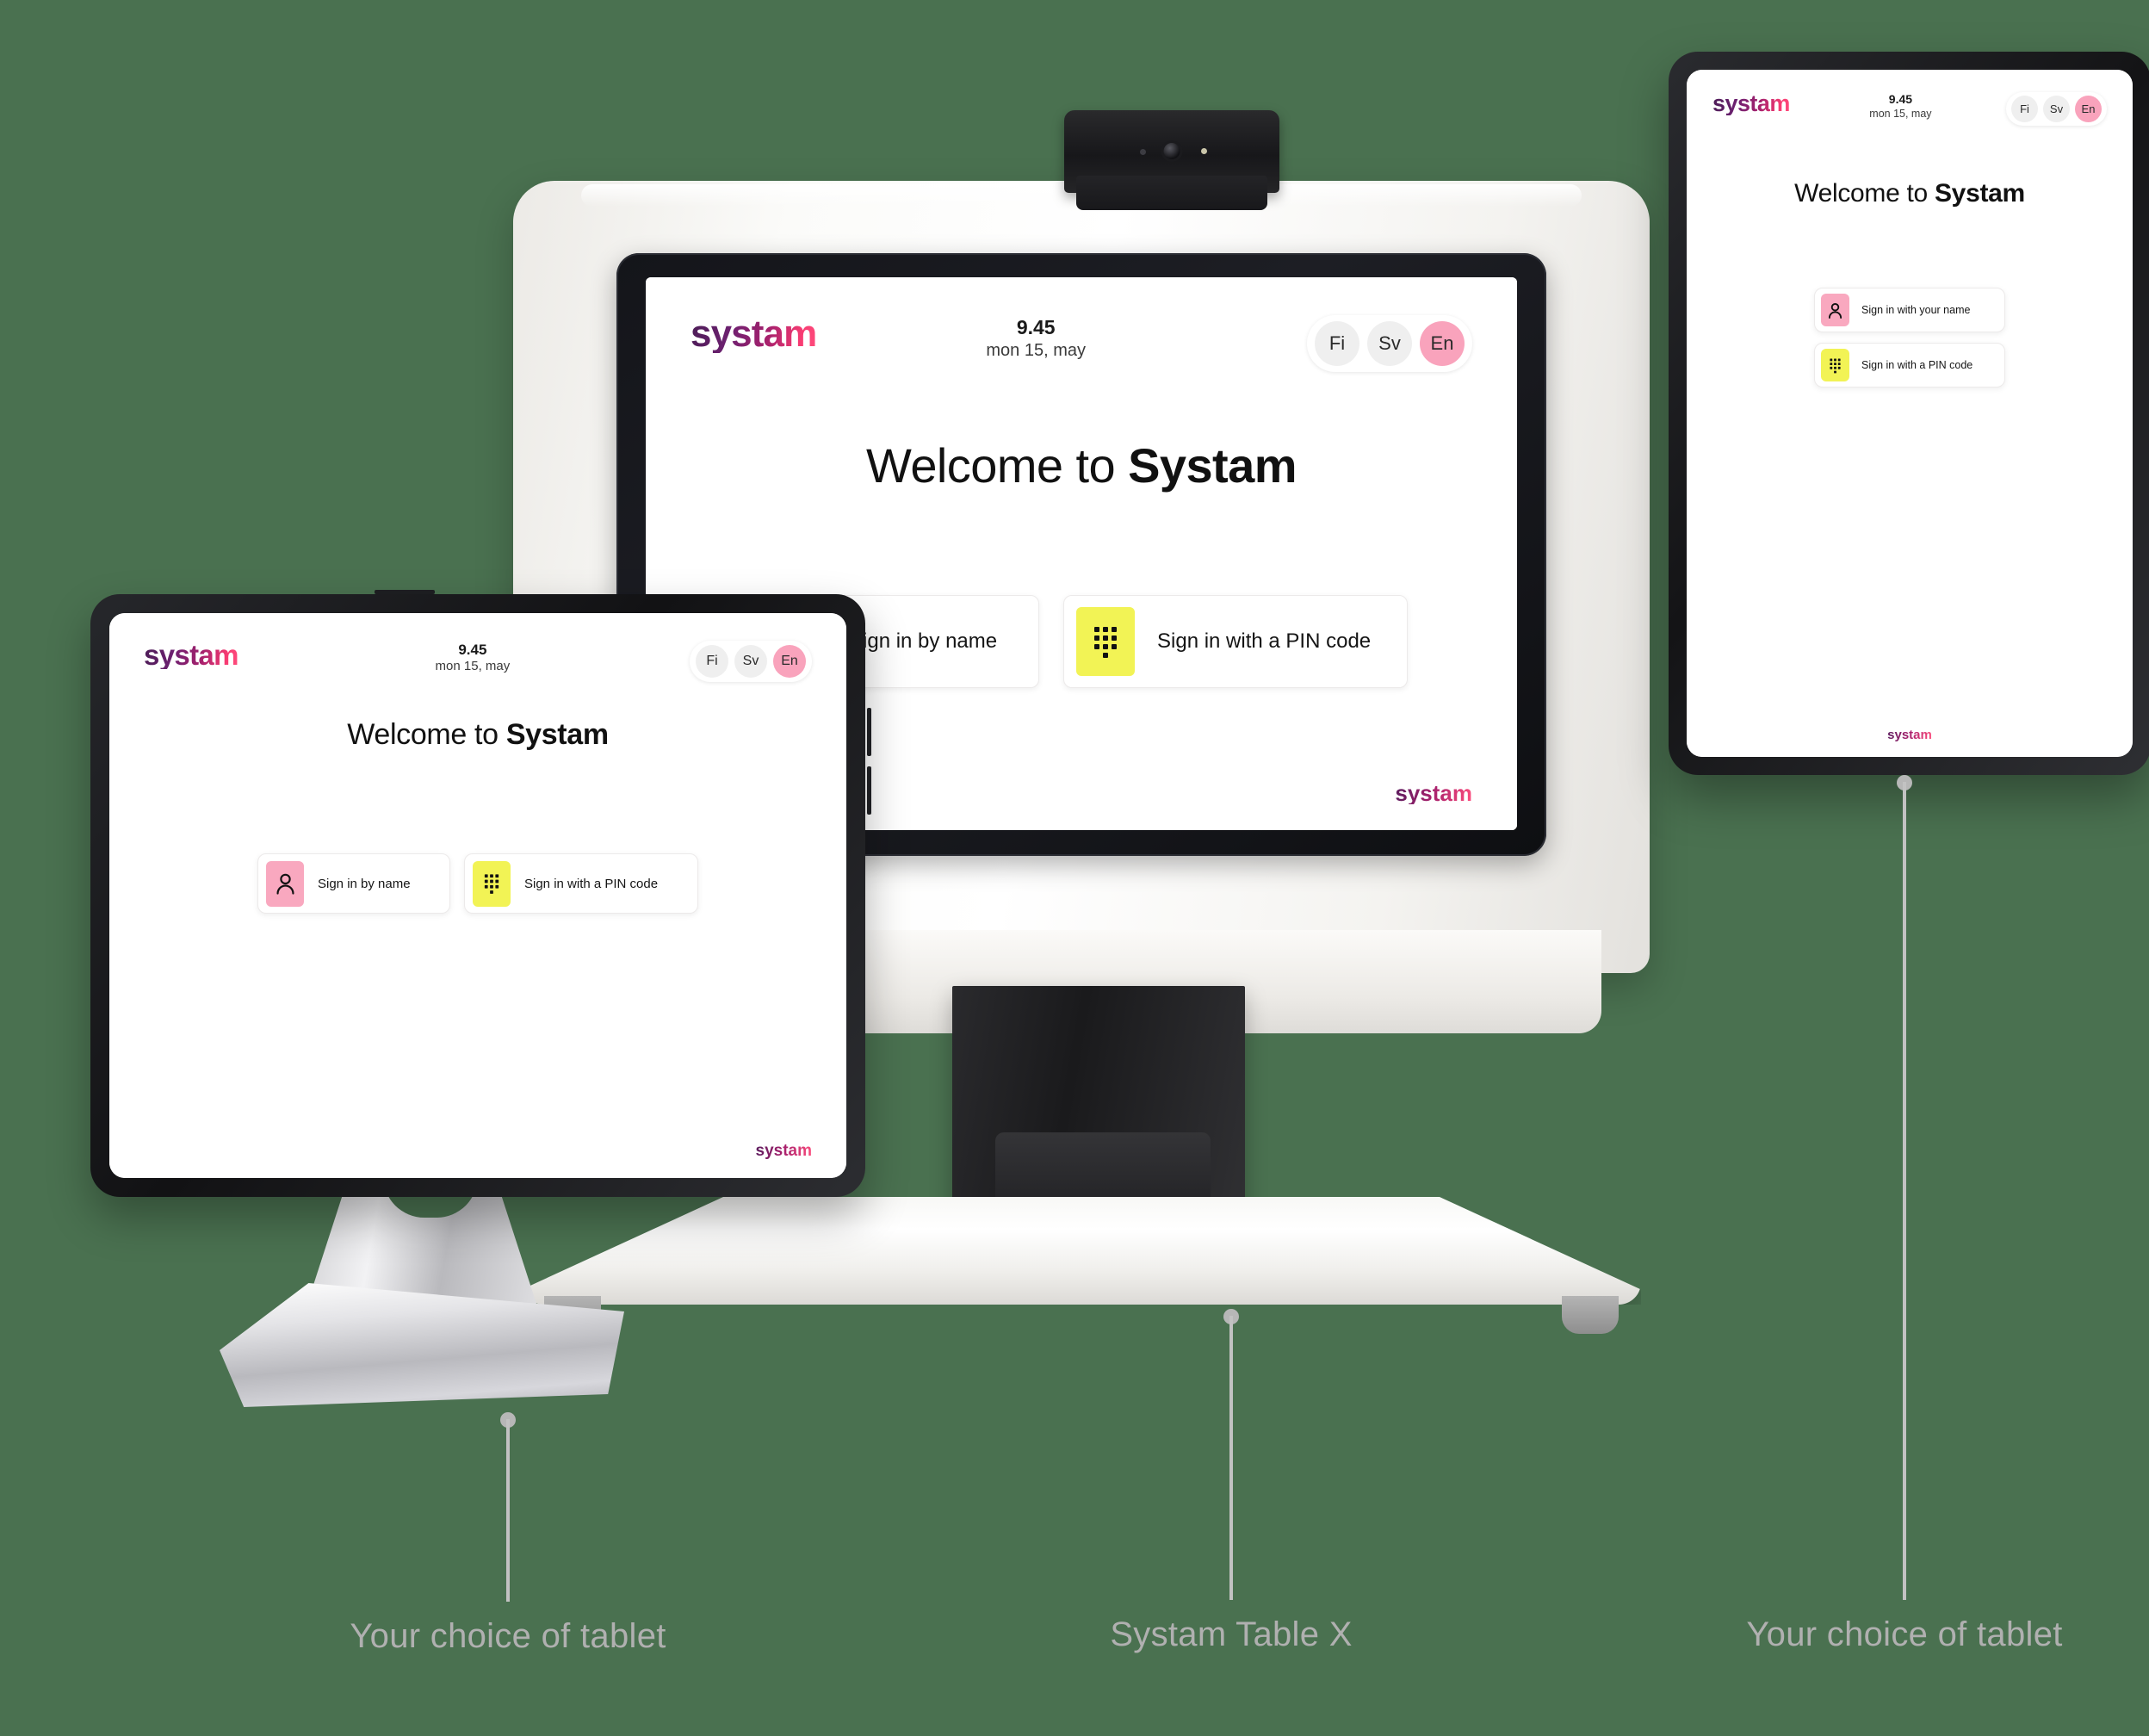 The width and height of the screenshot is (2149, 1736). Describe the element at coordinates (478, 1151) in the screenshot. I see `tablet-left-footer: systam` at that location.